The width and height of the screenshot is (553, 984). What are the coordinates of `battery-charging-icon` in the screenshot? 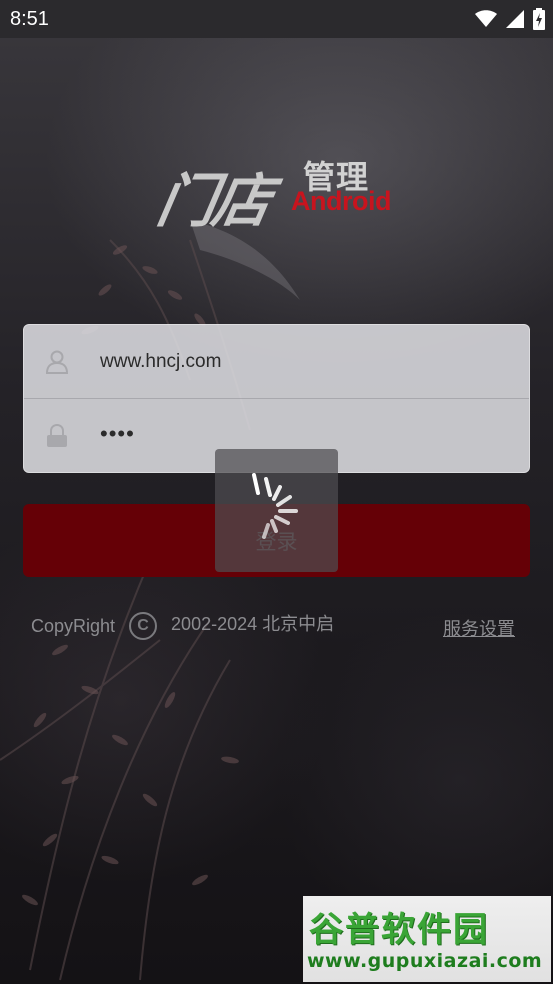 It's located at (539, 19).